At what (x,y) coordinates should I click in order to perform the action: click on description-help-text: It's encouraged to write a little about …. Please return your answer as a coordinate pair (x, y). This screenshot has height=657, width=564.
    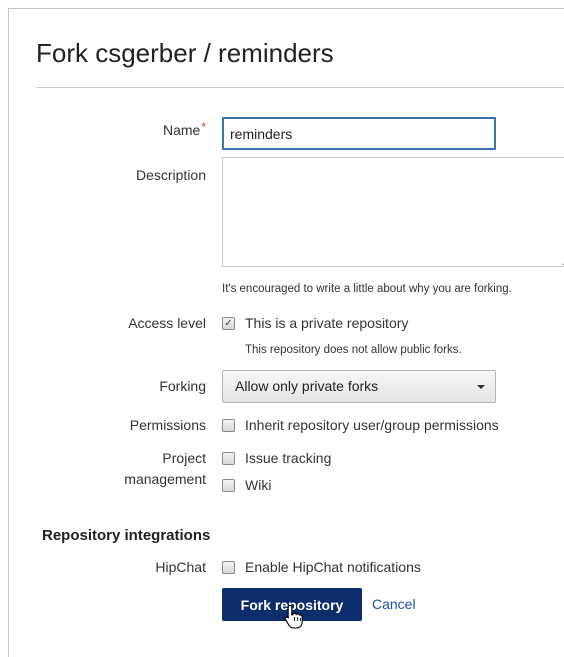
    Looking at the image, I should click on (367, 289).